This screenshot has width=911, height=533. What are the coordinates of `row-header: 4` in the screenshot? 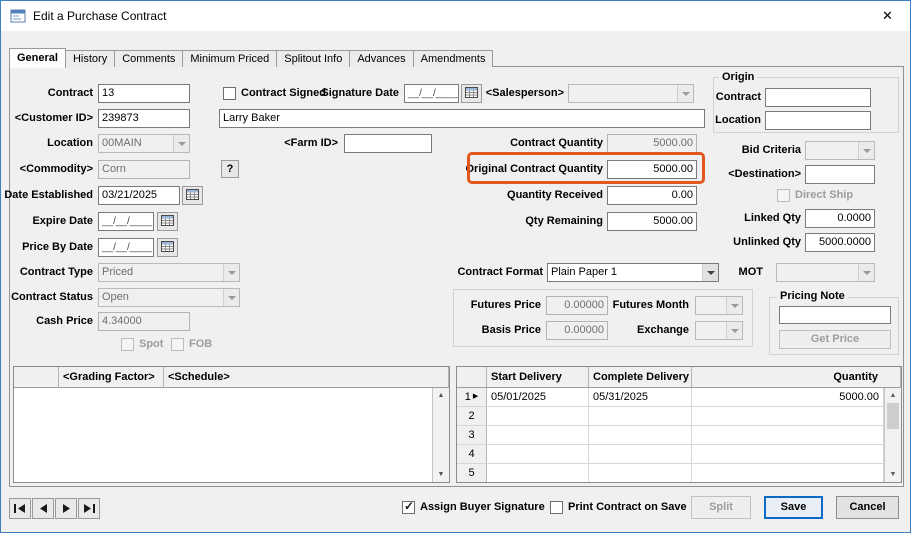 It's located at (472, 454).